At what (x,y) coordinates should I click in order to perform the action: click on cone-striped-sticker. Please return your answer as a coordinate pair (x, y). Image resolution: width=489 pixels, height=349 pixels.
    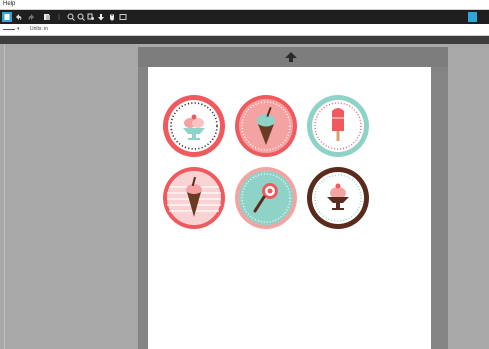
    Looking at the image, I should click on (194, 198).